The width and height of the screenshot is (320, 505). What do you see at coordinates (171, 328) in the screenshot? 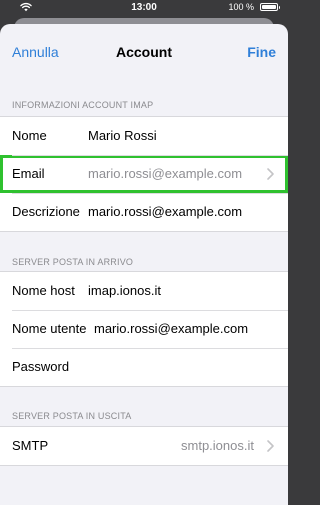
I see `username-field: mario.rossi@example.com` at bounding box center [171, 328].